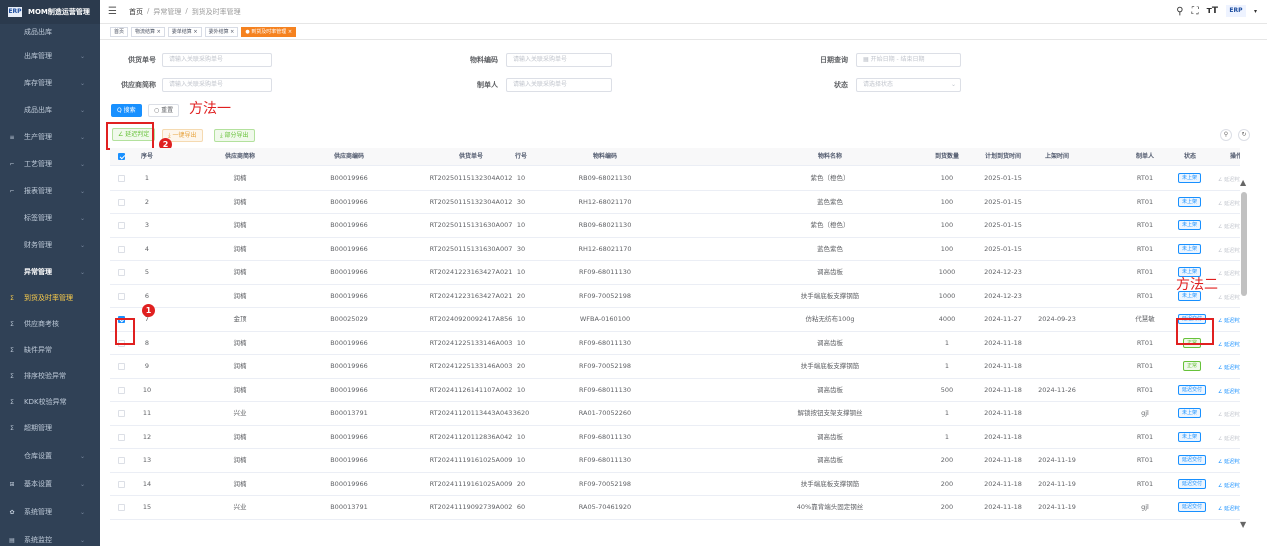 The image size is (1267, 546). What do you see at coordinates (1145, 366) in the screenshot?
I see `cell-creator: RT01` at bounding box center [1145, 366].